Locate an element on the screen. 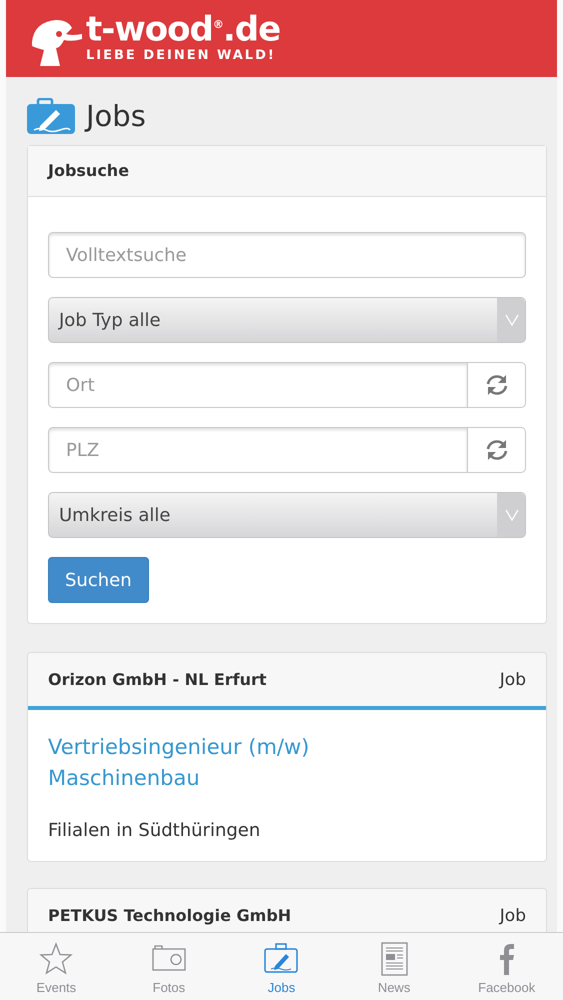 The width and height of the screenshot is (563, 1000). company-name: PETKUS Technologie GmbH is located at coordinates (170, 915).